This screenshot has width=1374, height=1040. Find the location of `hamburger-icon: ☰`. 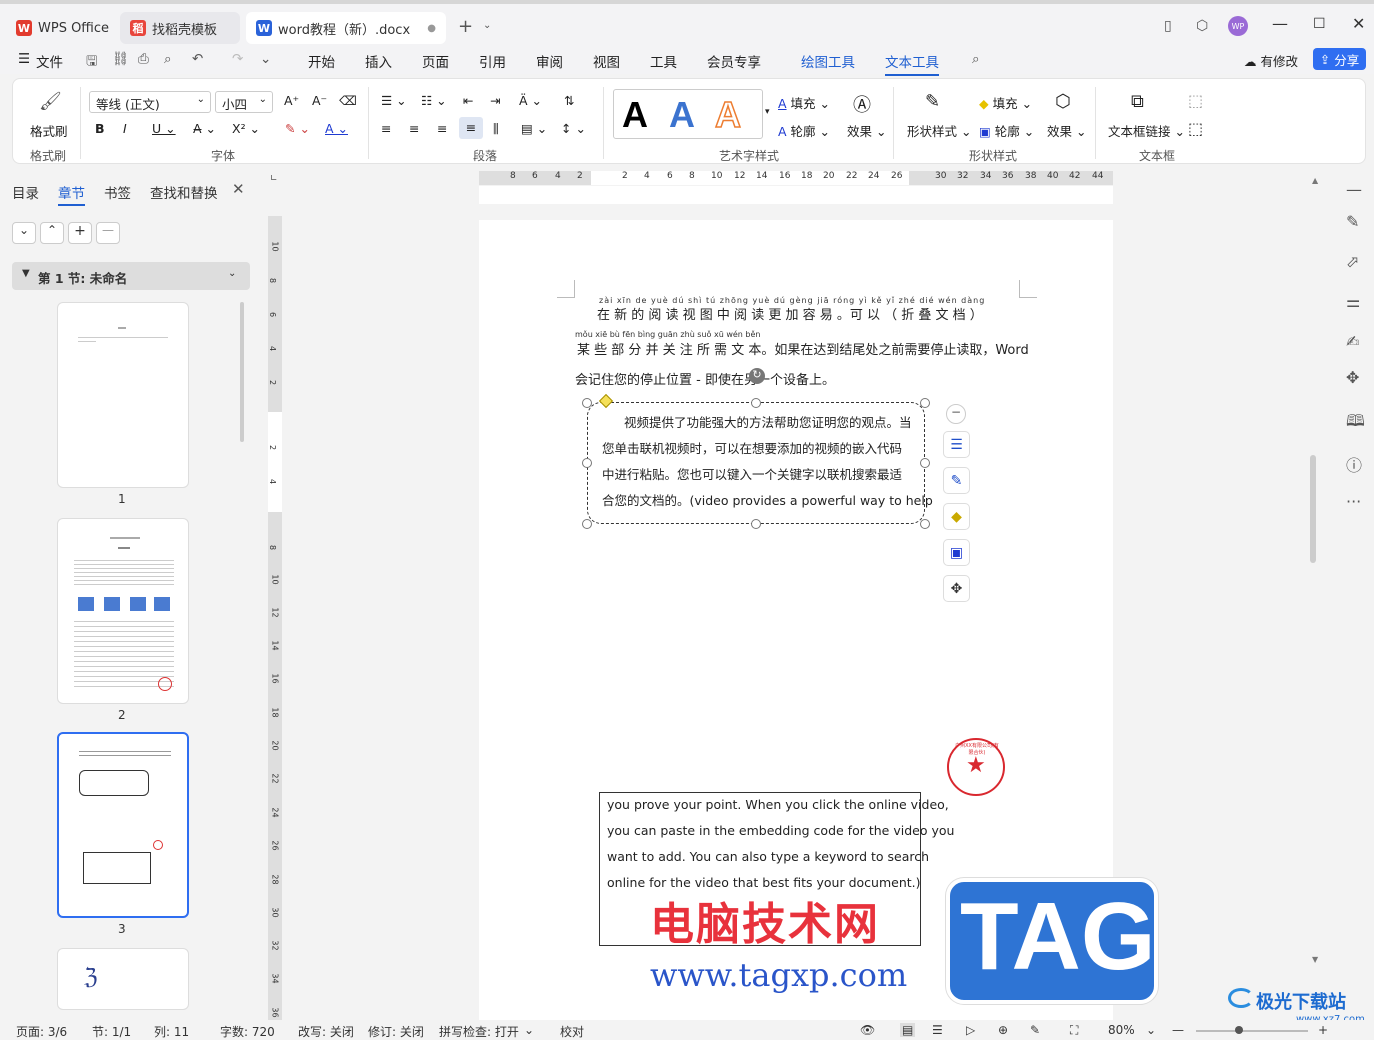

hamburger-icon: ☰ is located at coordinates (24, 59).